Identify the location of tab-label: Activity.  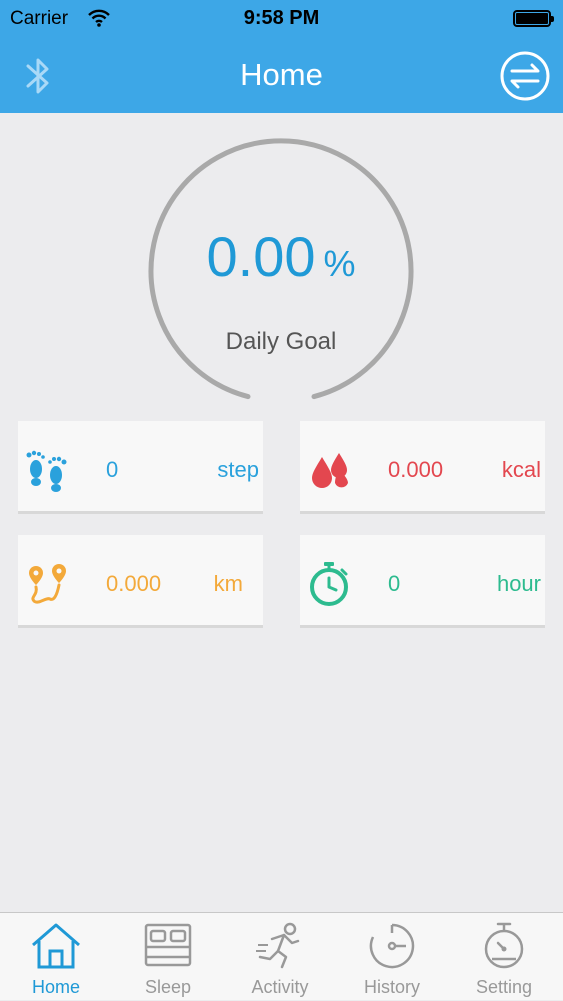
(280, 987).